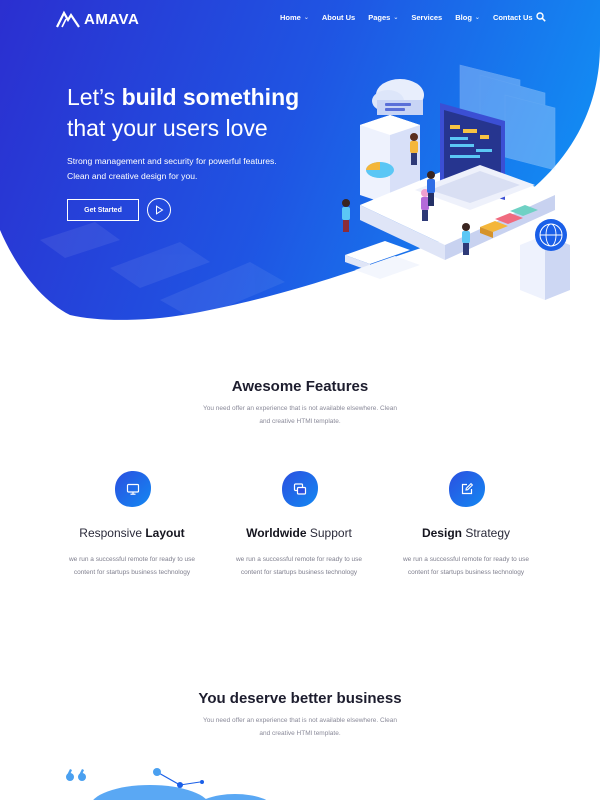  I want to click on bottom-decoration, so click(166, 784).